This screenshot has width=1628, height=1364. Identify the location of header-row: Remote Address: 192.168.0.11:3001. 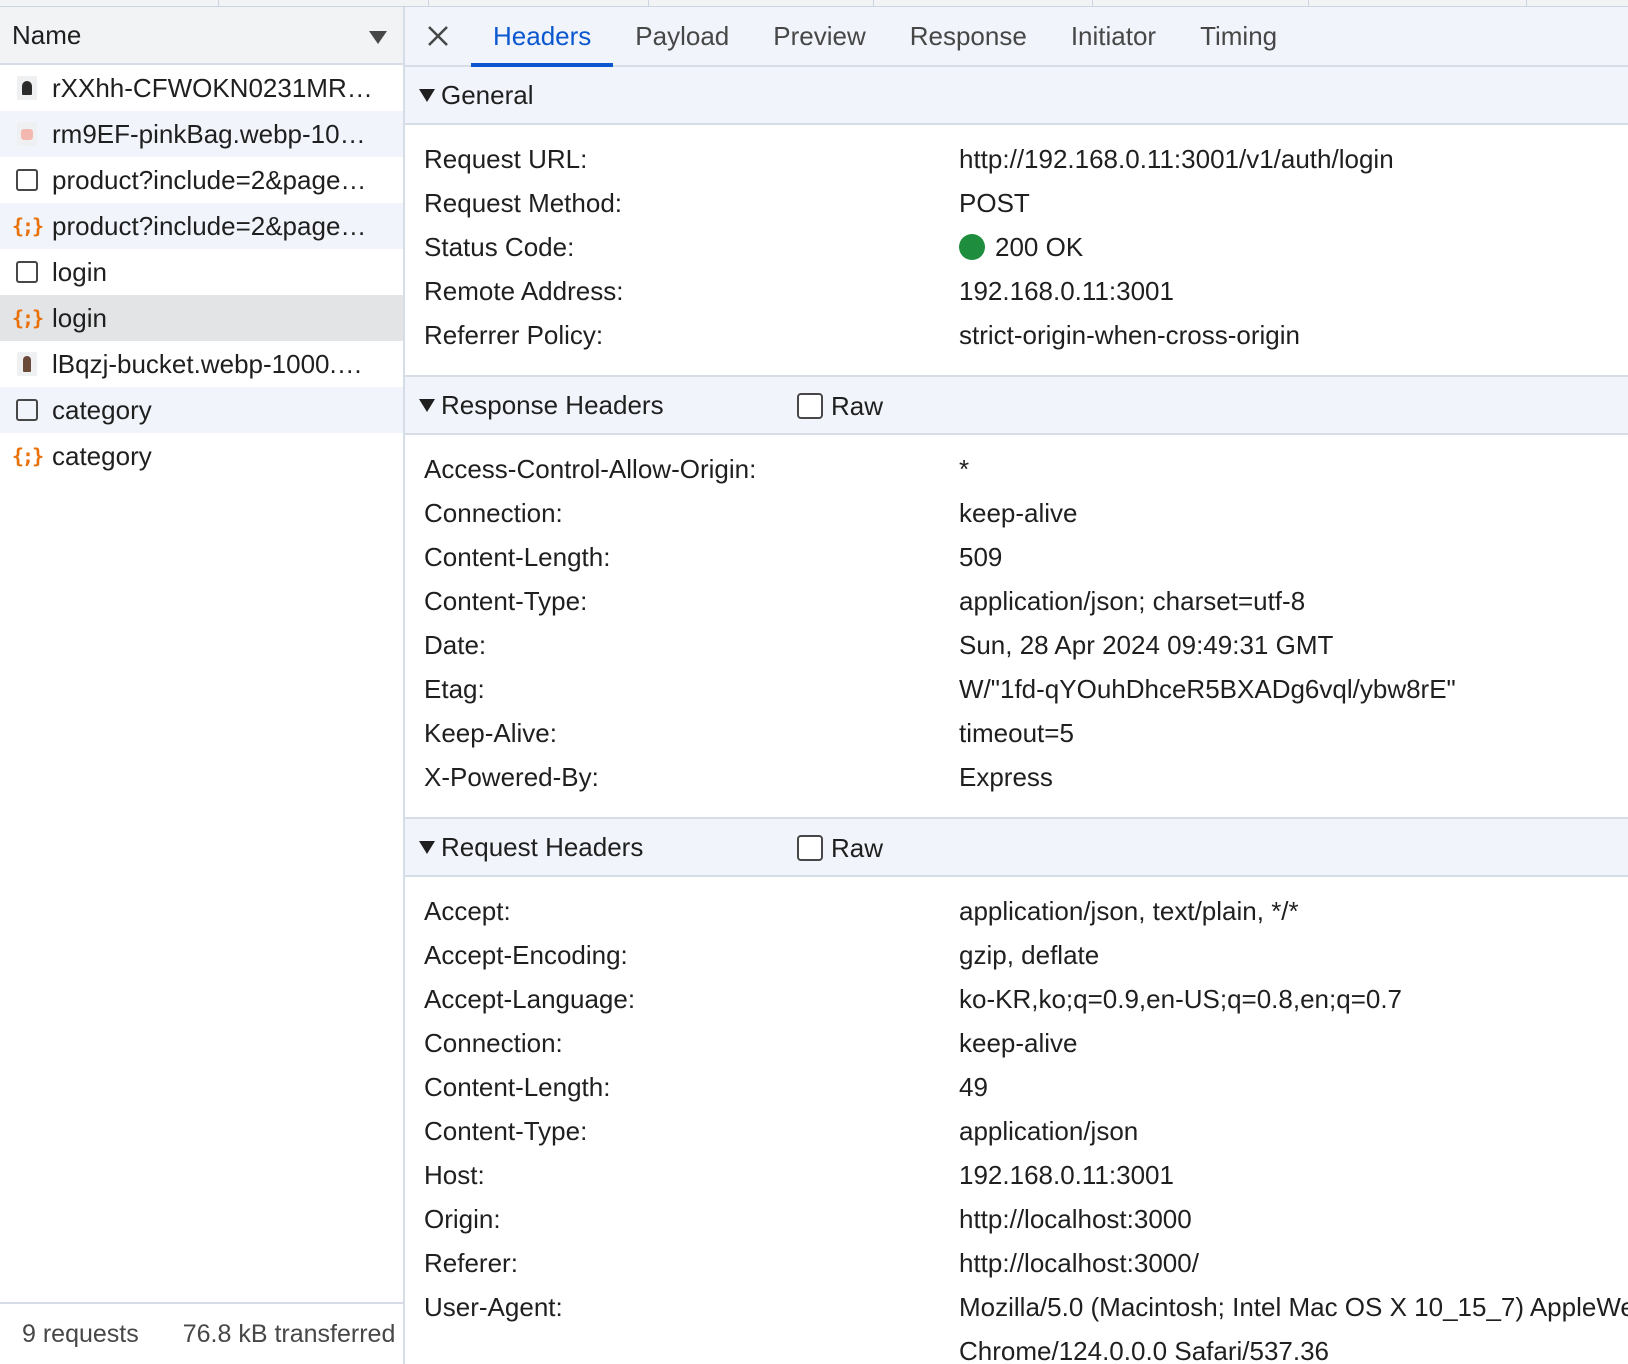
(1016, 291).